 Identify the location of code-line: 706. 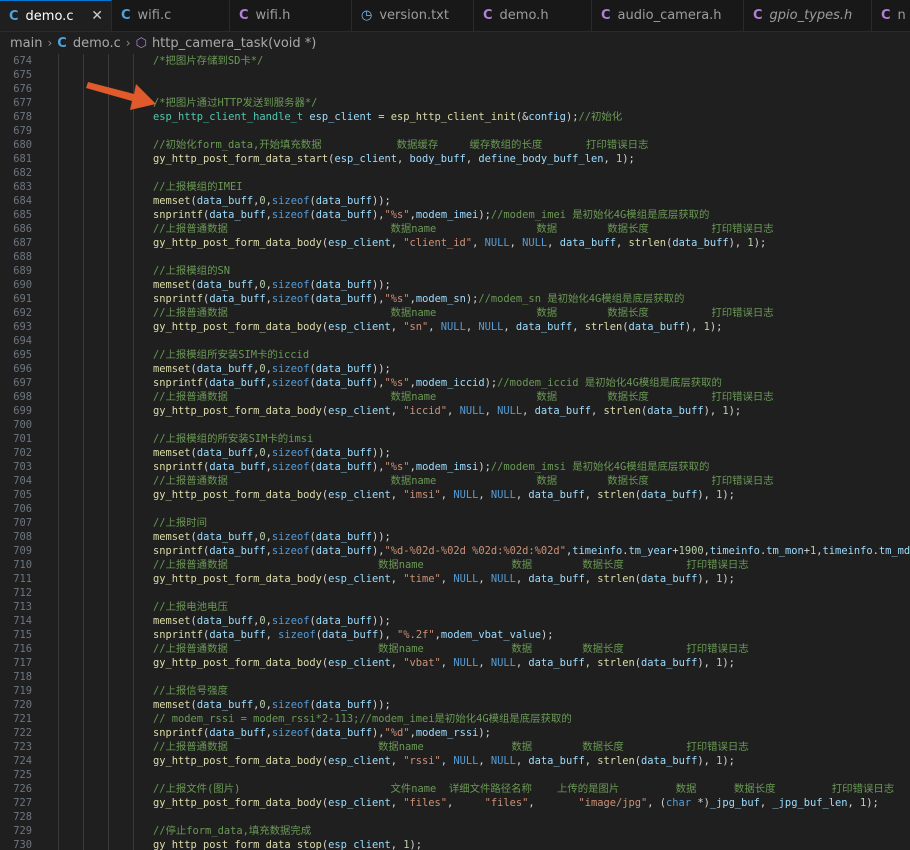
(455, 509).